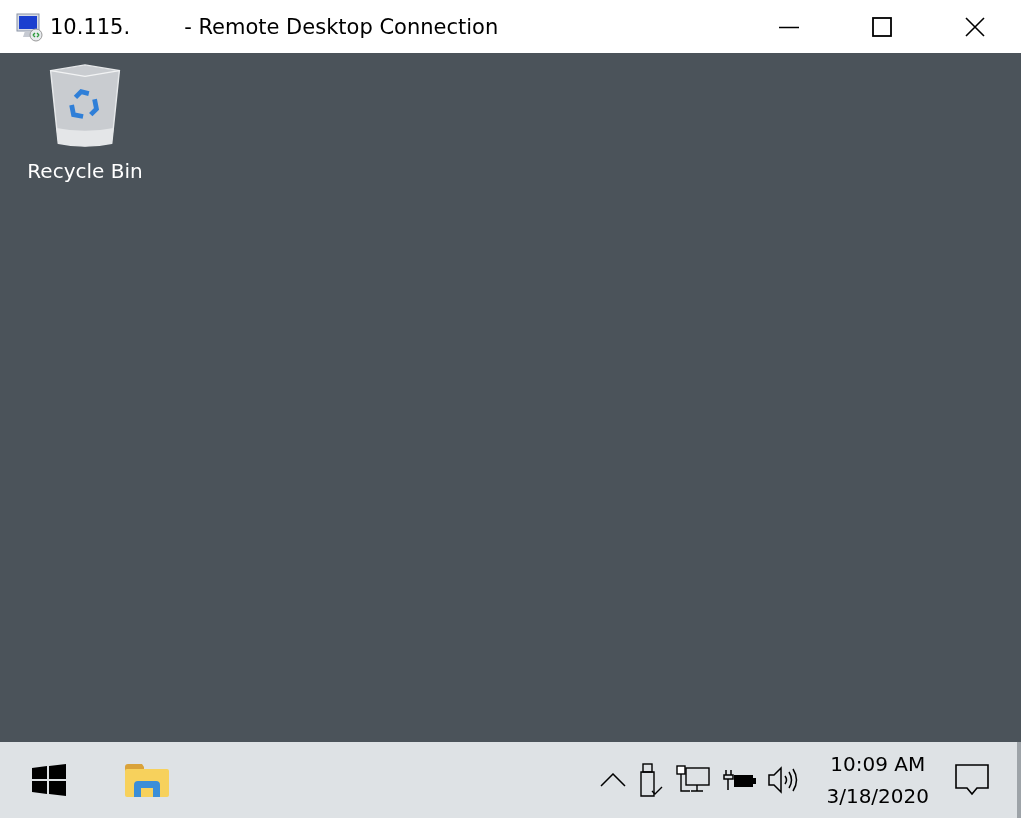 Image resolution: width=1021 pixels, height=818 pixels. What do you see at coordinates (29, 26) in the screenshot?
I see `monitor-icon` at bounding box center [29, 26].